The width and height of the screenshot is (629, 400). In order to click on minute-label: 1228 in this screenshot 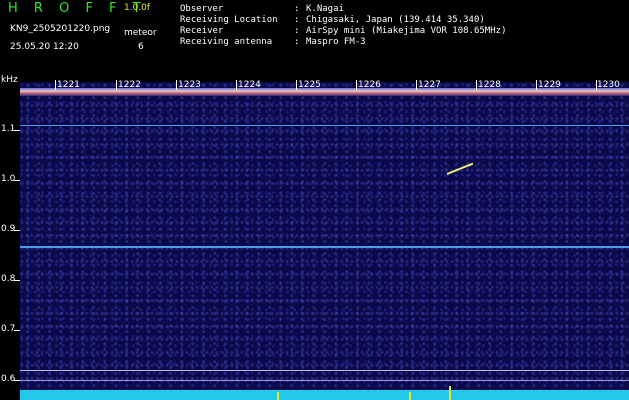, I will do `click(489, 85)`.